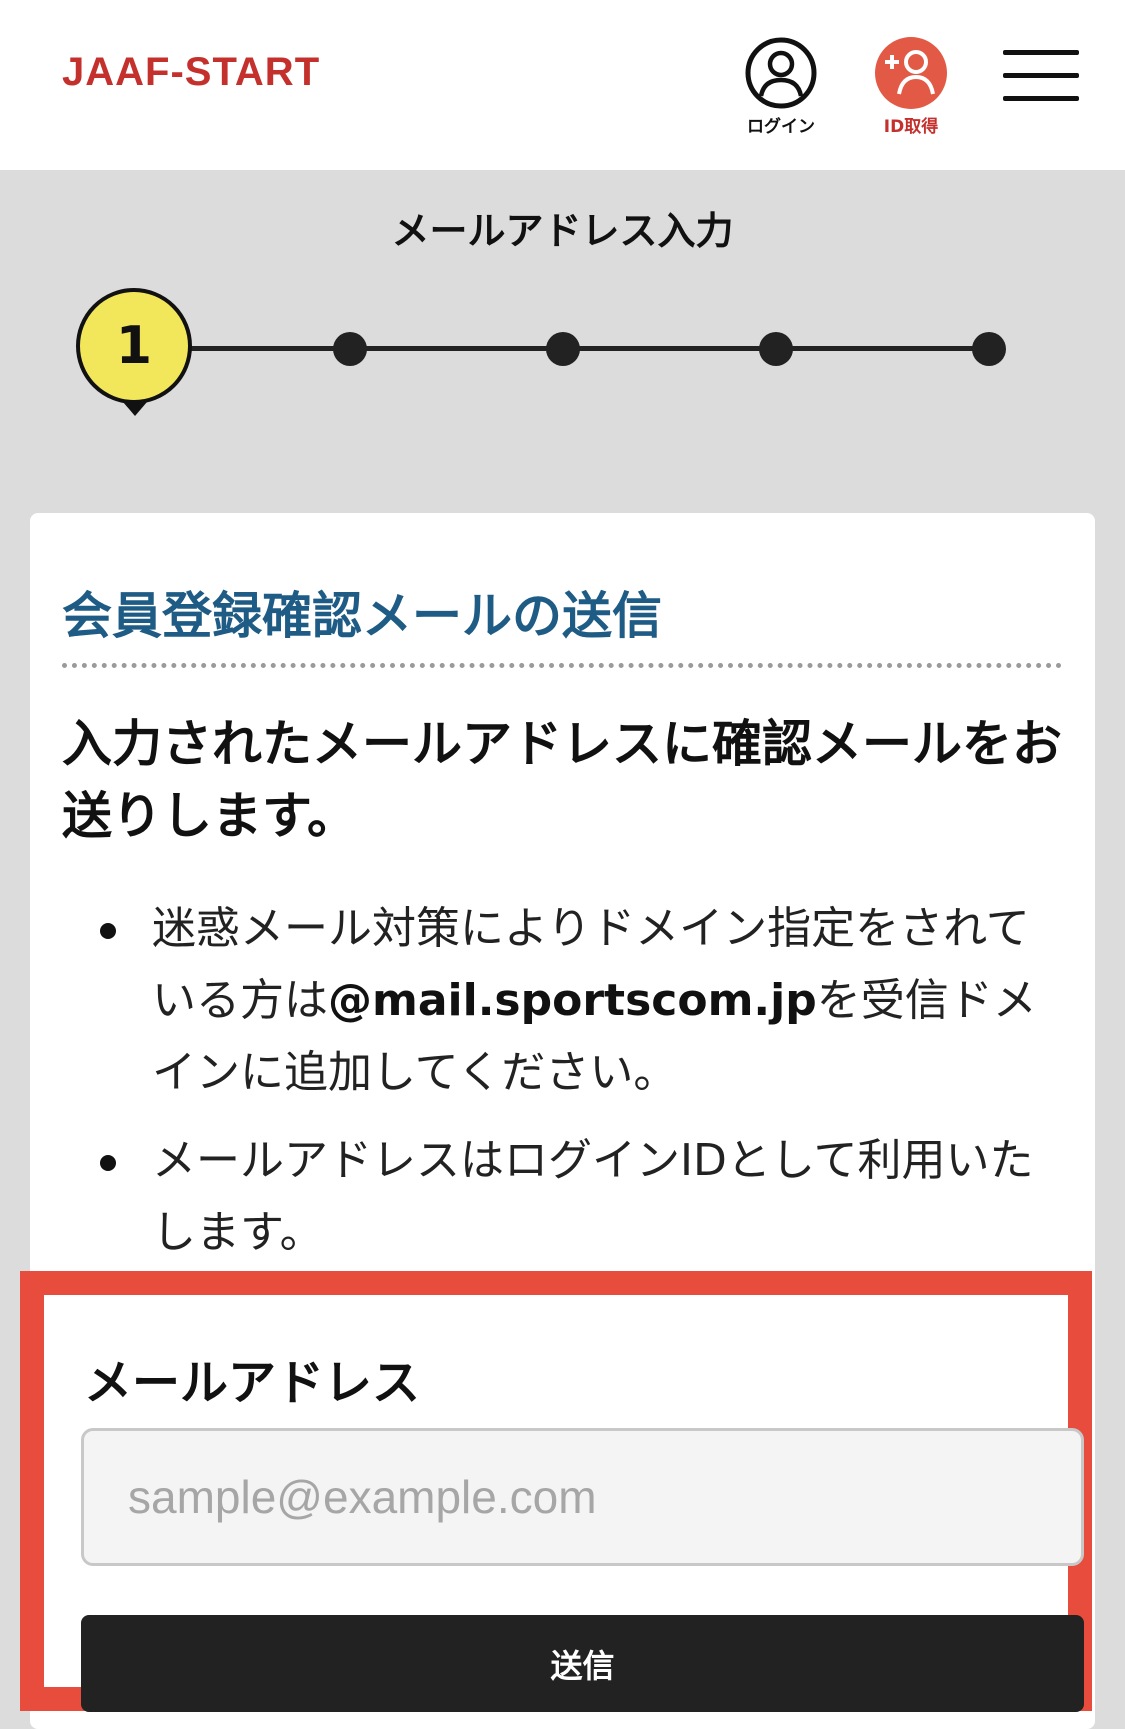 This screenshot has height=1729, width=1125. I want to click on step-title: メールアドレス入力, so click(562, 231).